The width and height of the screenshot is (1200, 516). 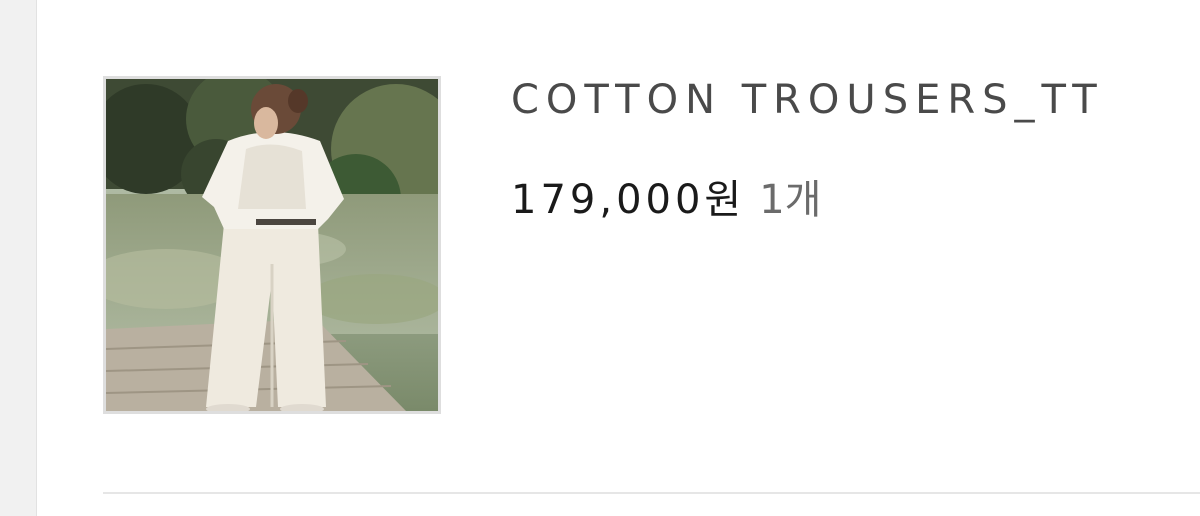 I want to click on item-divider, so click(x=651, y=493).